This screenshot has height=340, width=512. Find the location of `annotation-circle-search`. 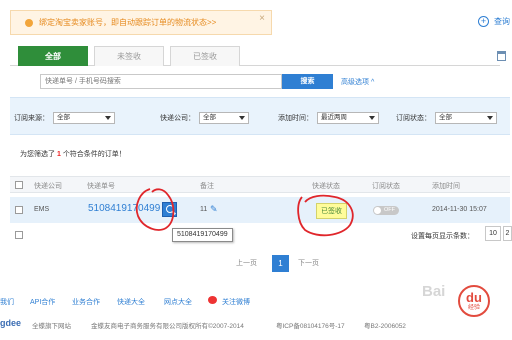

annotation-circle-search is located at coordinates (155, 209).